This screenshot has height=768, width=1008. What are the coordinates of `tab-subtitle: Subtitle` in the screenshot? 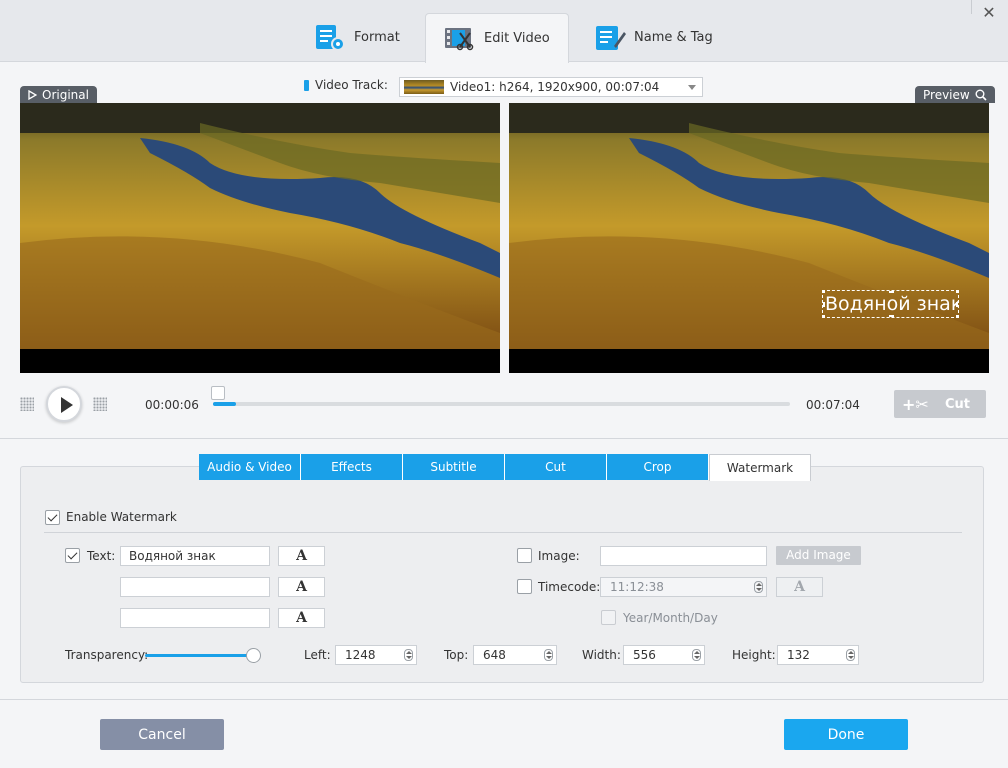 It's located at (454, 467).